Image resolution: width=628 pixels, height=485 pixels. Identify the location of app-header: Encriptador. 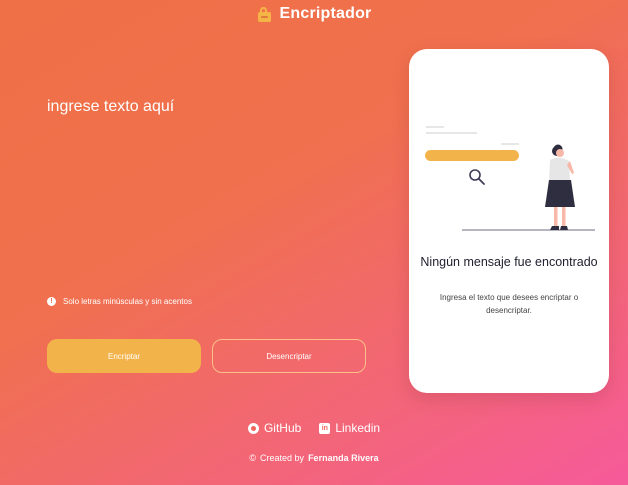
(314, 14).